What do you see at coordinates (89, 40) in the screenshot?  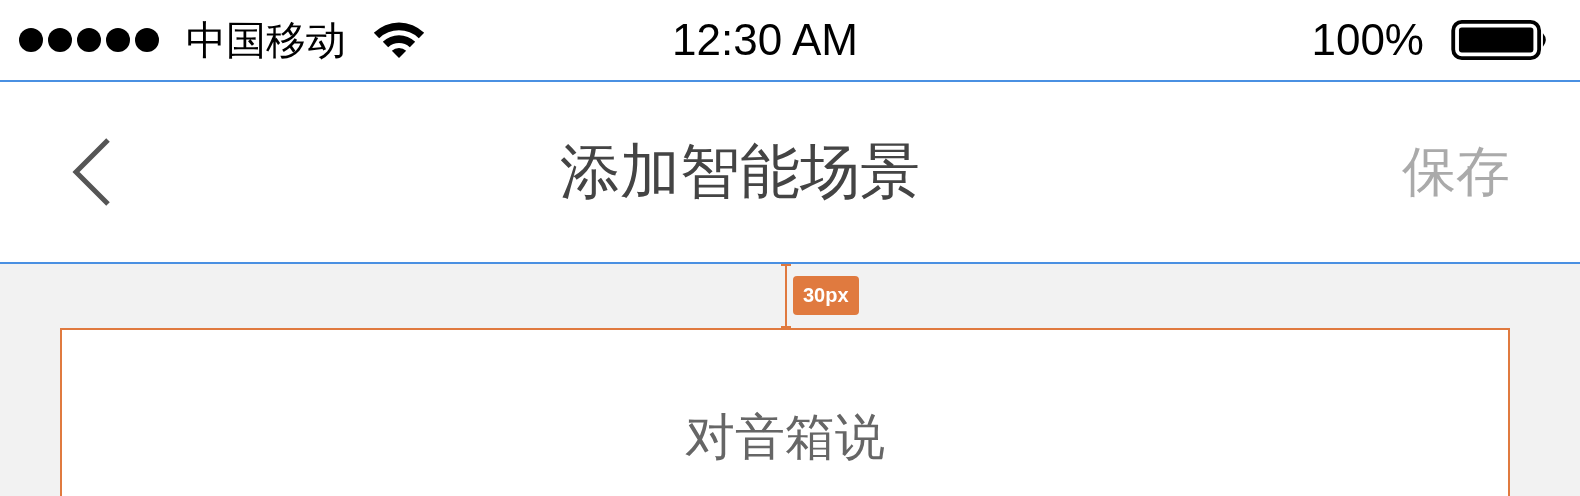 I see `signal-icon` at bounding box center [89, 40].